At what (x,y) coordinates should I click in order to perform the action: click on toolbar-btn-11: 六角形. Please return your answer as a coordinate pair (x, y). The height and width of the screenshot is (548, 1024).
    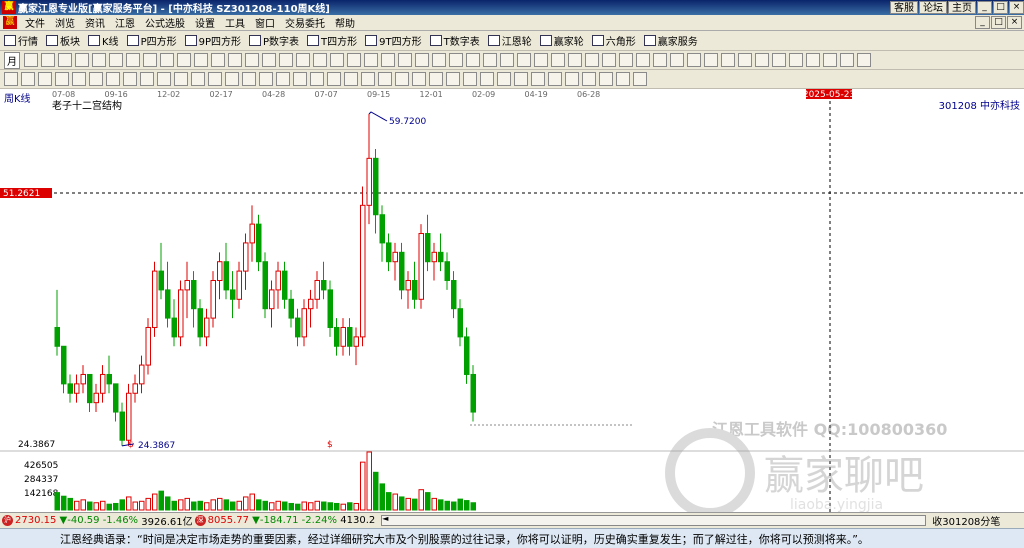
    Looking at the image, I should click on (613, 40).